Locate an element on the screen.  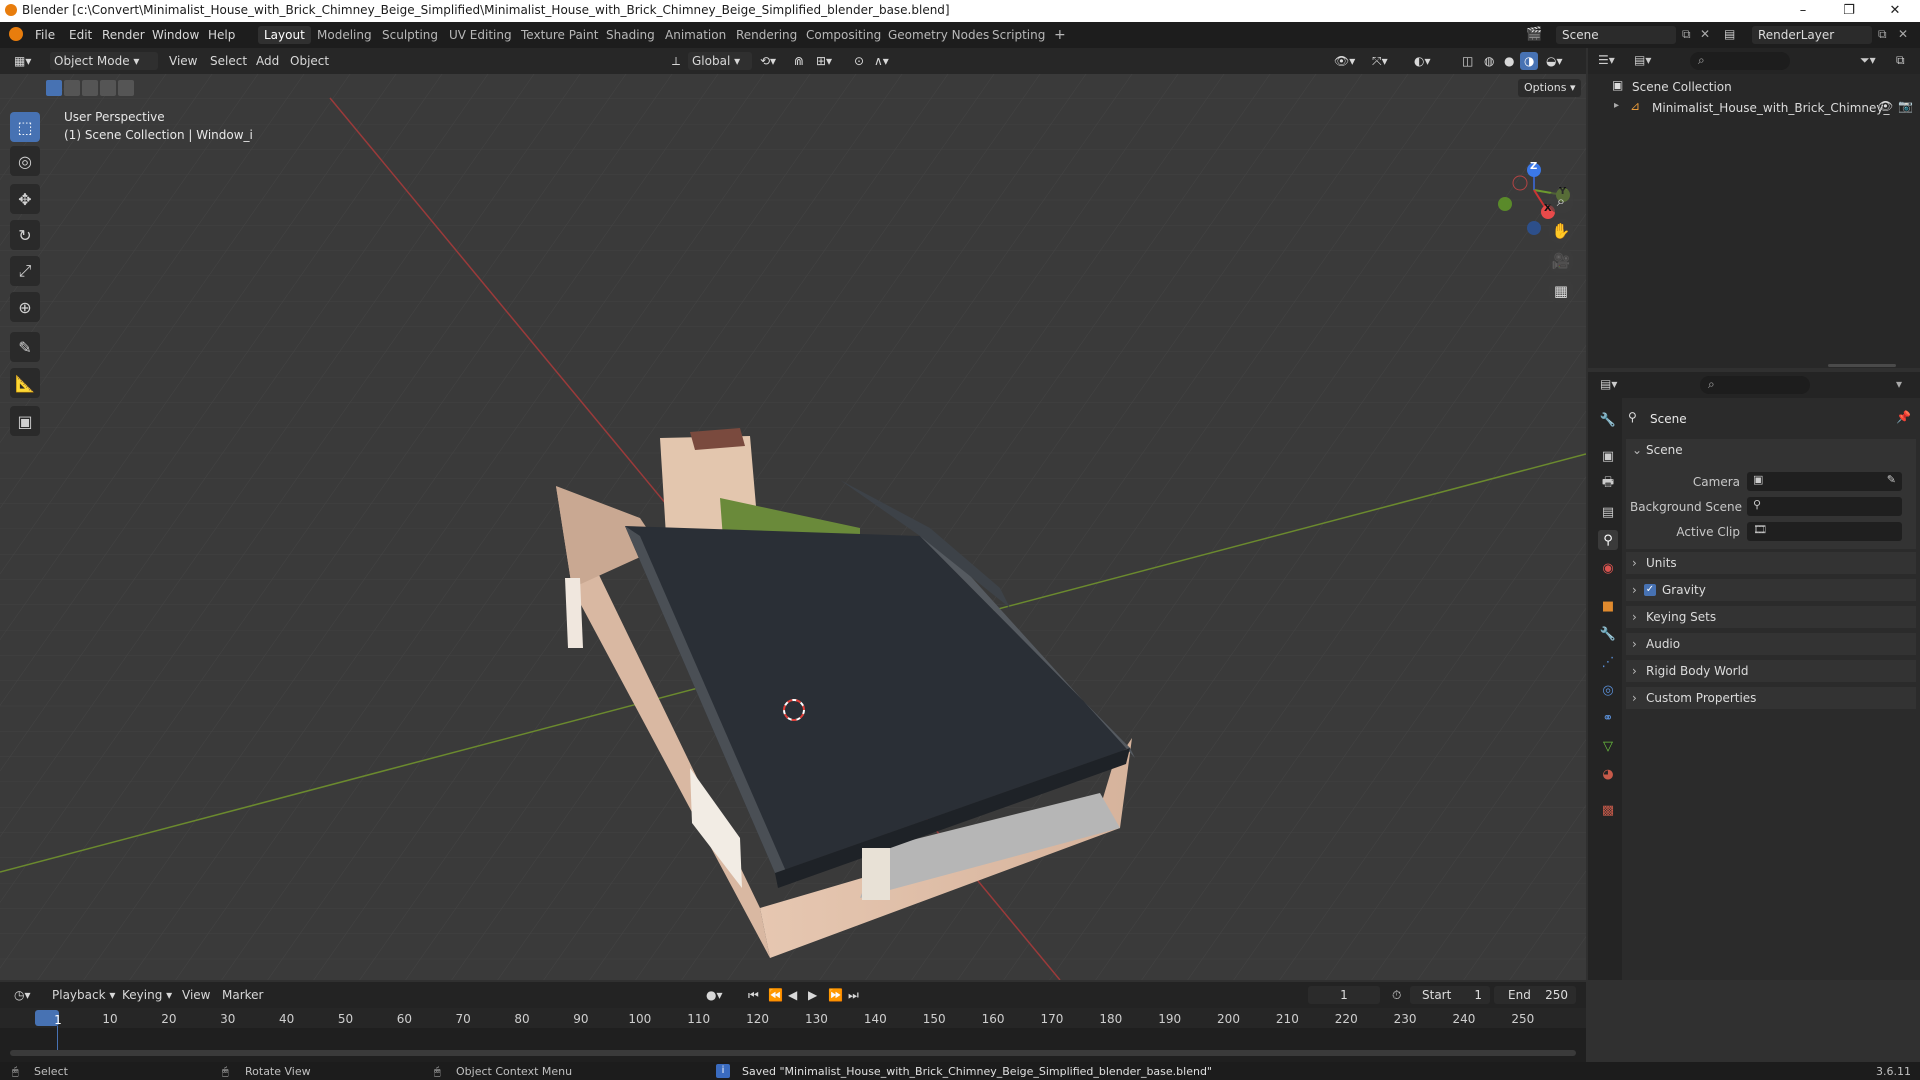
current-frame-field: 1 is located at coordinates (1344, 995).